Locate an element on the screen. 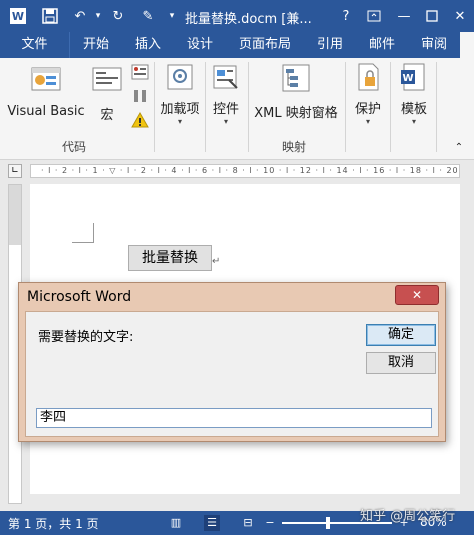  maximize-icon is located at coordinates (432, 16).